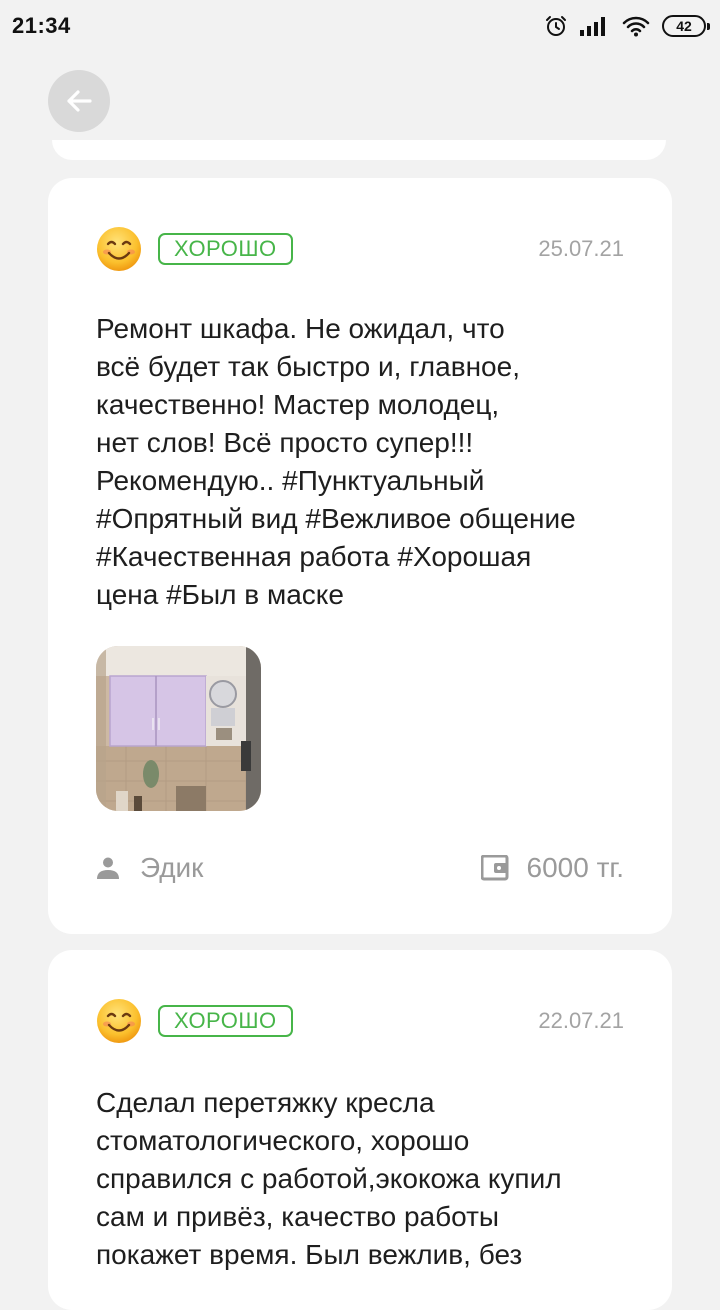 Image resolution: width=720 pixels, height=1310 pixels. Describe the element at coordinates (108, 868) in the screenshot. I see `person-icon` at that location.